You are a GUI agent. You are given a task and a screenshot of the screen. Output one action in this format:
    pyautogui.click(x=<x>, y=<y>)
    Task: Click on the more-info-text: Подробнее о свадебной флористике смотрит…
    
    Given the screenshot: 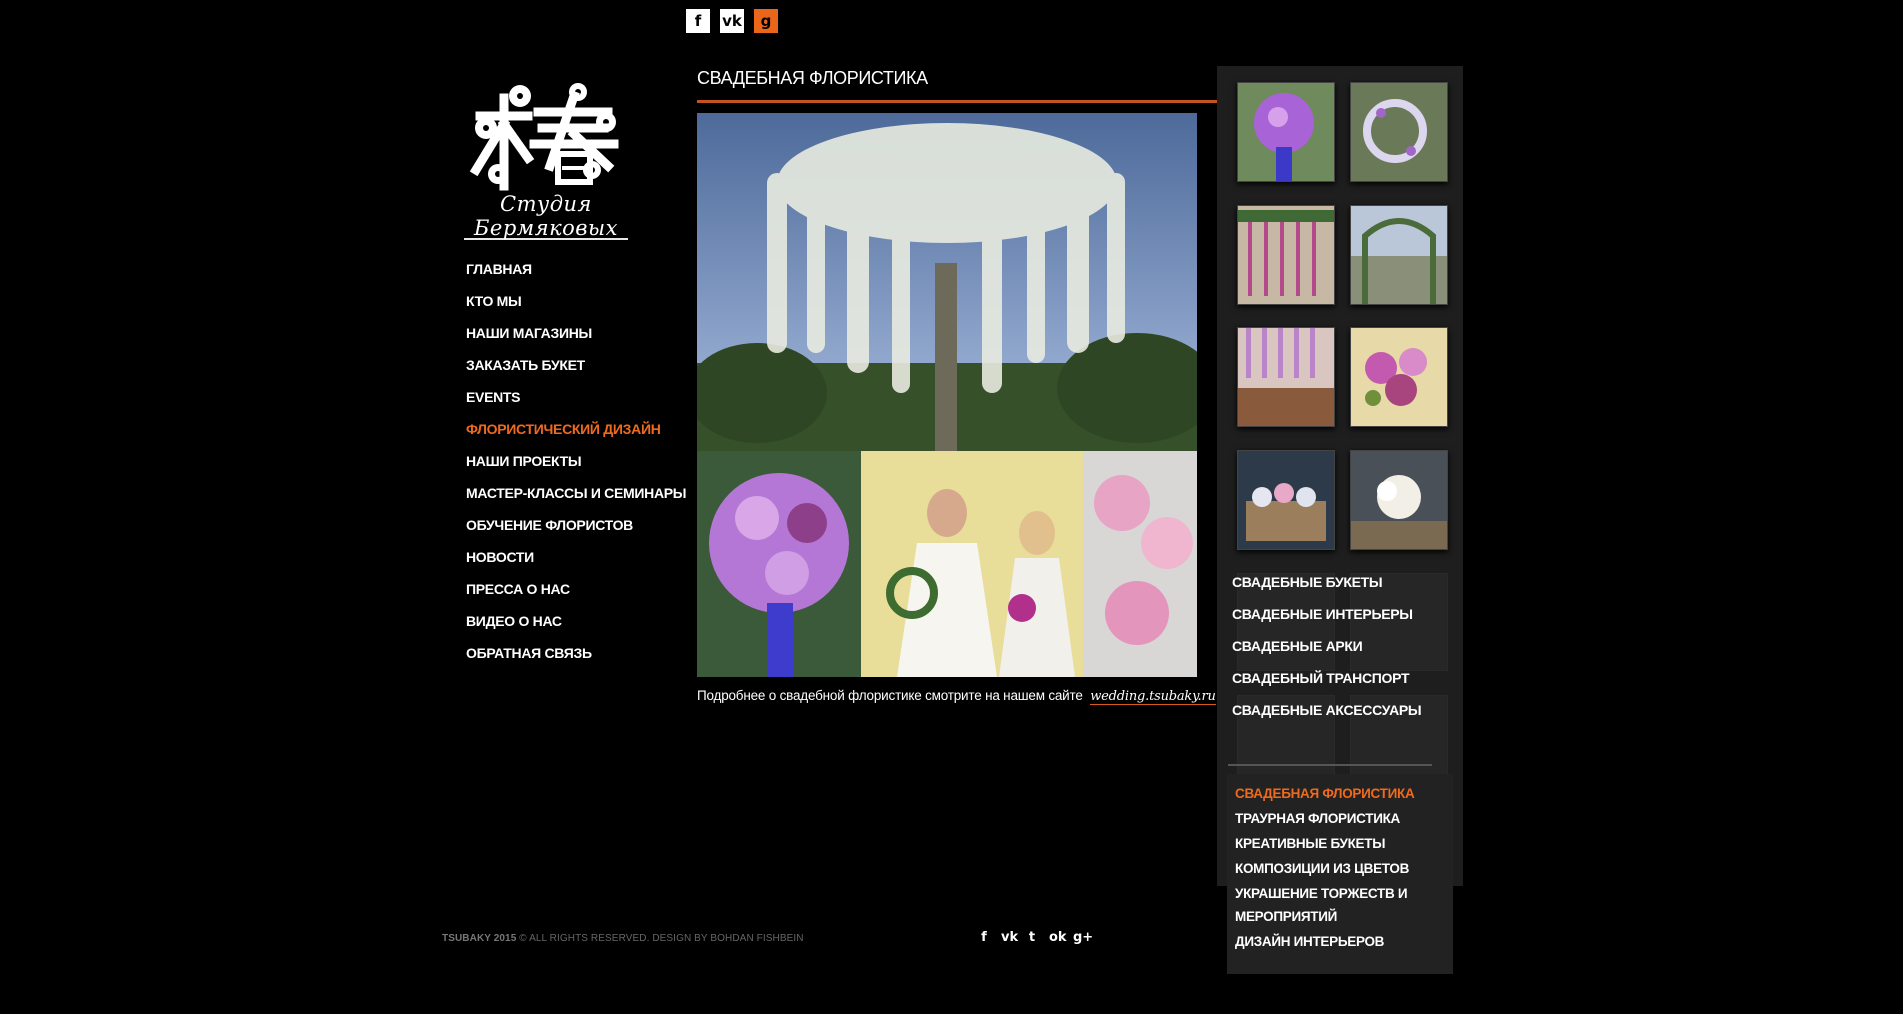 What is the action you would take?
    pyautogui.click(x=956, y=696)
    